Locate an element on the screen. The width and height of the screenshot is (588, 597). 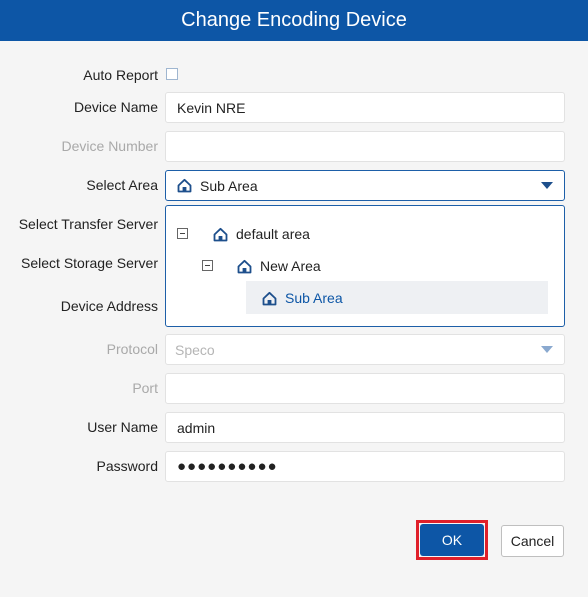
device-number-label: Device Number is located at coordinates (109, 146).